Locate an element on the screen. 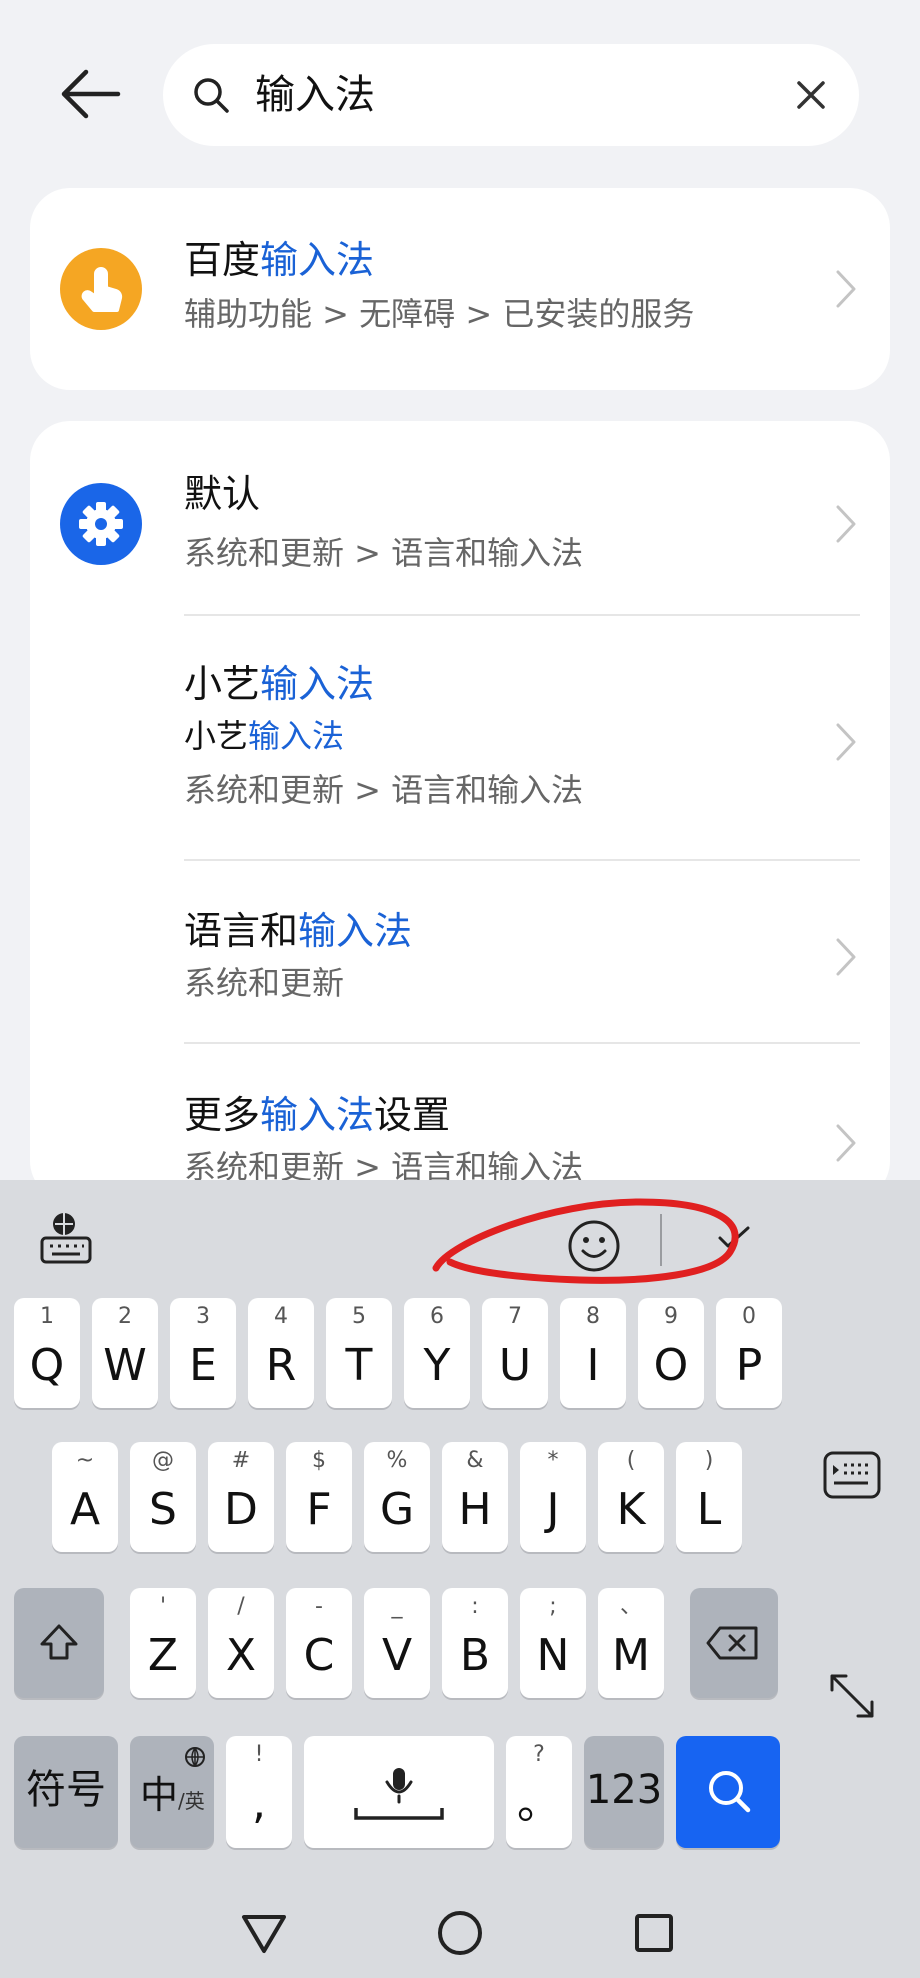 Image resolution: width=920 pixels, height=1978 pixels. result-card: 百度输入法 辅助功能 > 无障碍 > 已安装的服务 is located at coordinates (460, 289).